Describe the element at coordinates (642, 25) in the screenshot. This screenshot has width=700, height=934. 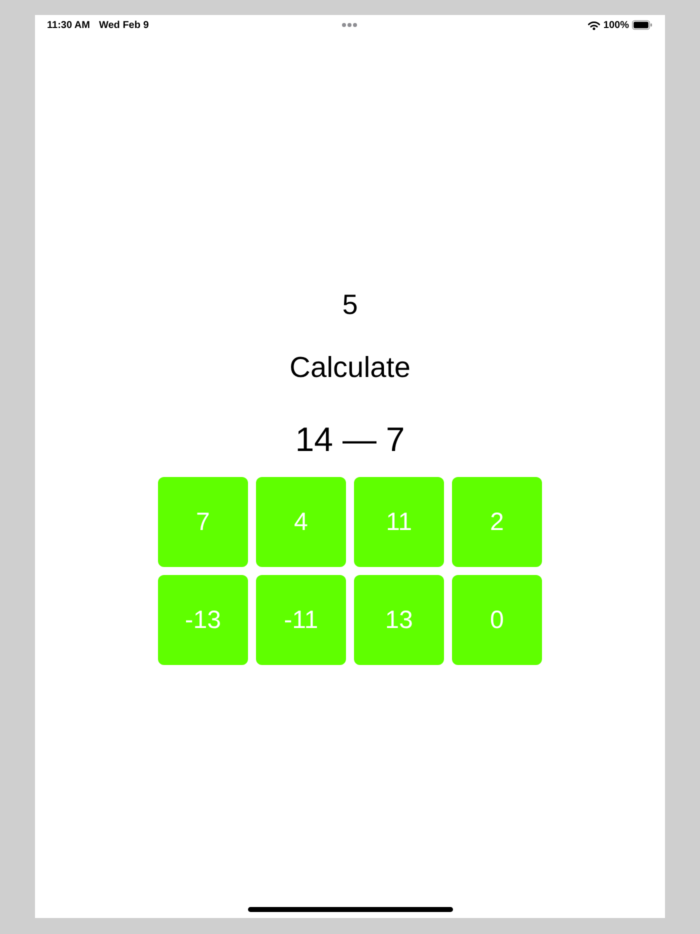
I see `battery-icon` at that location.